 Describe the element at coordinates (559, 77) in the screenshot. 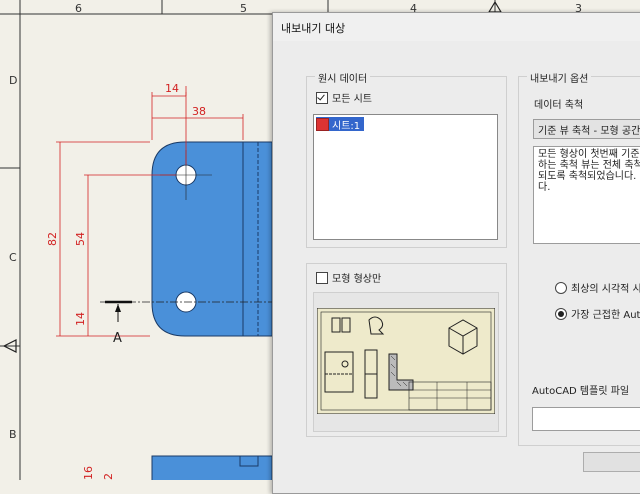

I see `export-options-group-title: 내보내기 옵션` at that location.